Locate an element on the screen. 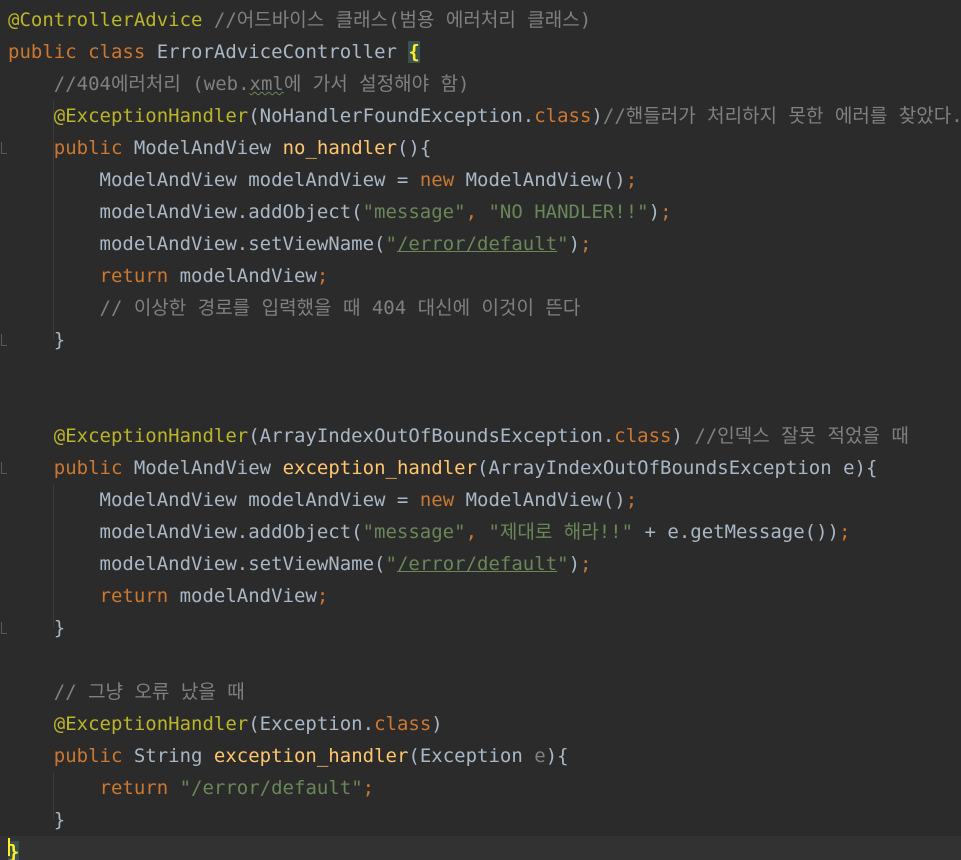 The width and height of the screenshot is (961, 860). code-line: // 그냥 오류 났을 때 is located at coordinates (480, 692).